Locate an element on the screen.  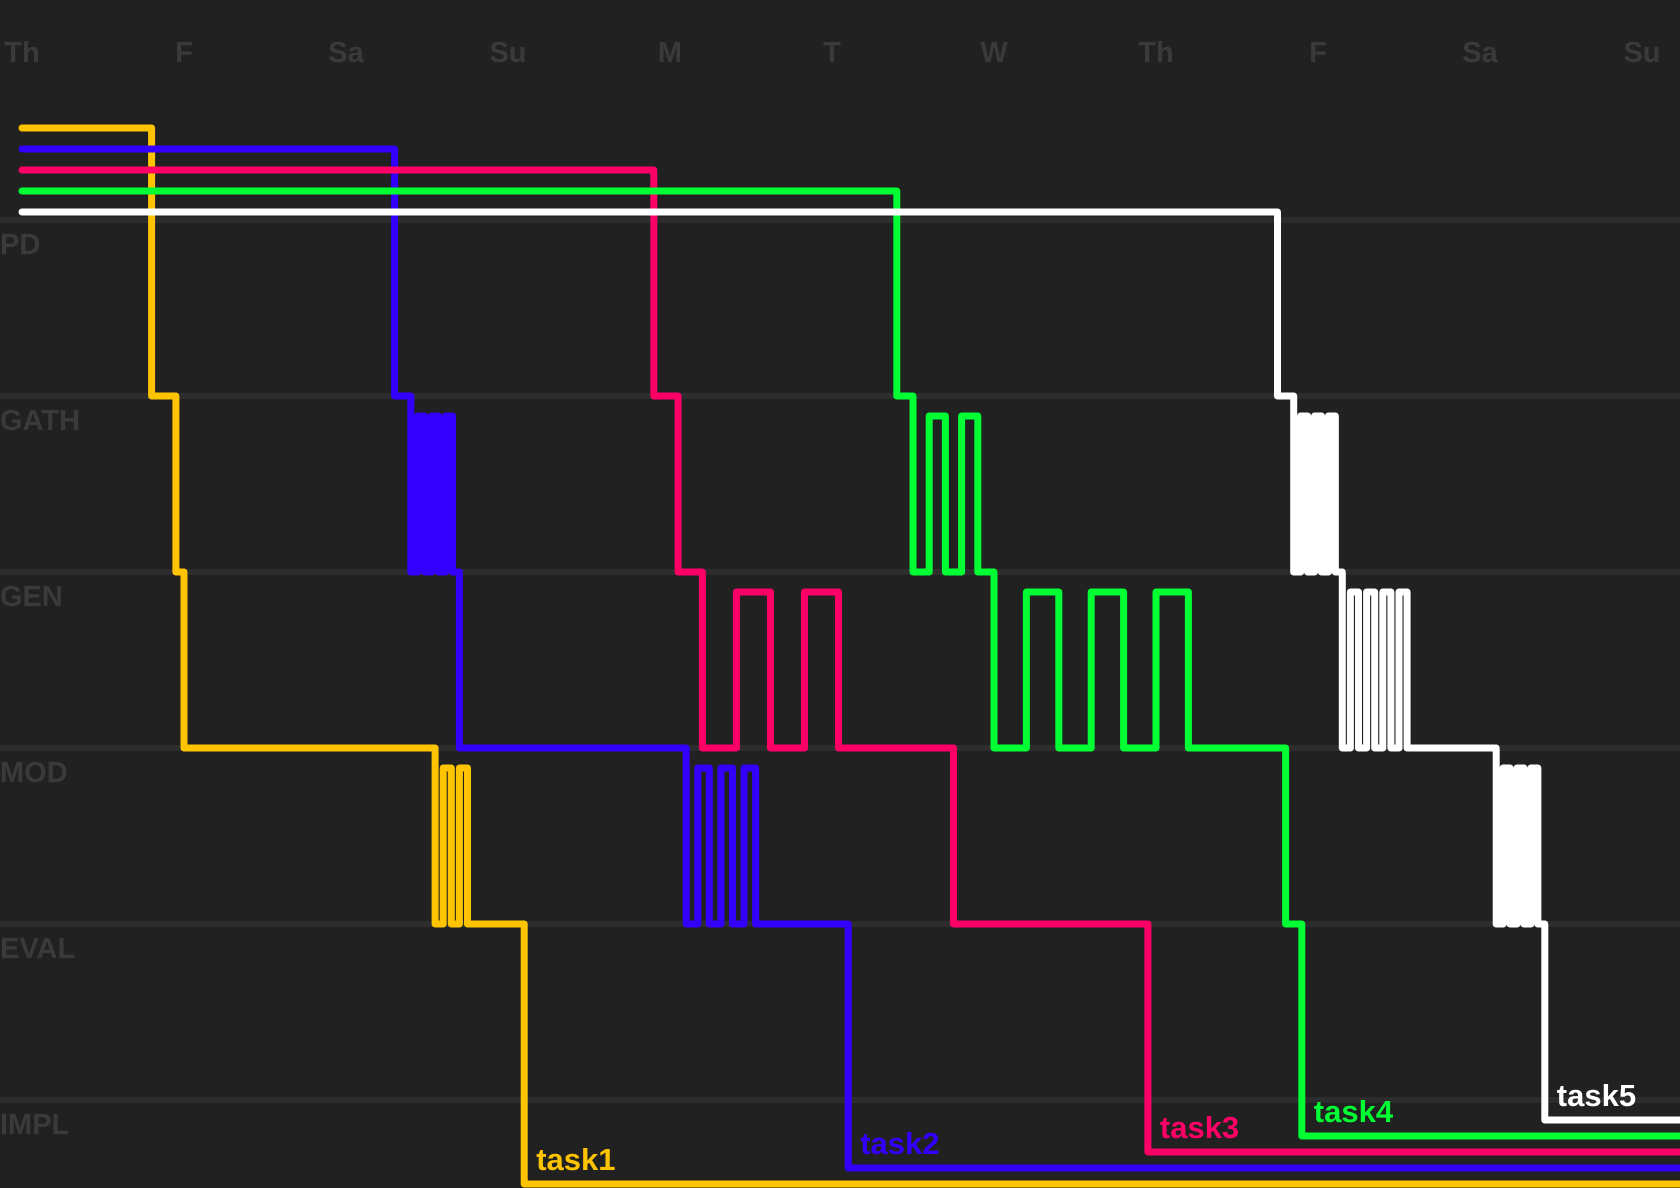
stage-label: EVAL is located at coordinates (37, 949).